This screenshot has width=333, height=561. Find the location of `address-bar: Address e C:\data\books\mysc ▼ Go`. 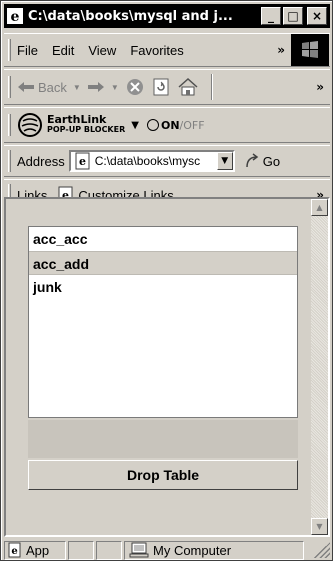

address-bar: Address e C:\data\books\mysc ▼ Go is located at coordinates (167, 161).